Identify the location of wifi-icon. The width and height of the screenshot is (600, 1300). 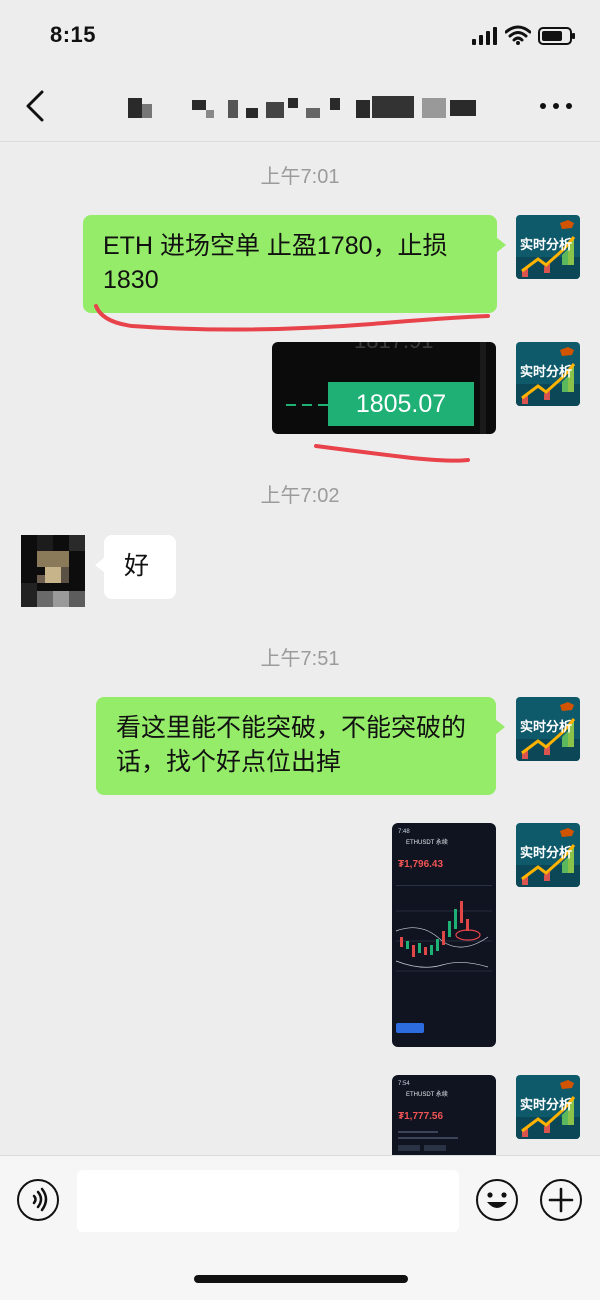
(518, 35).